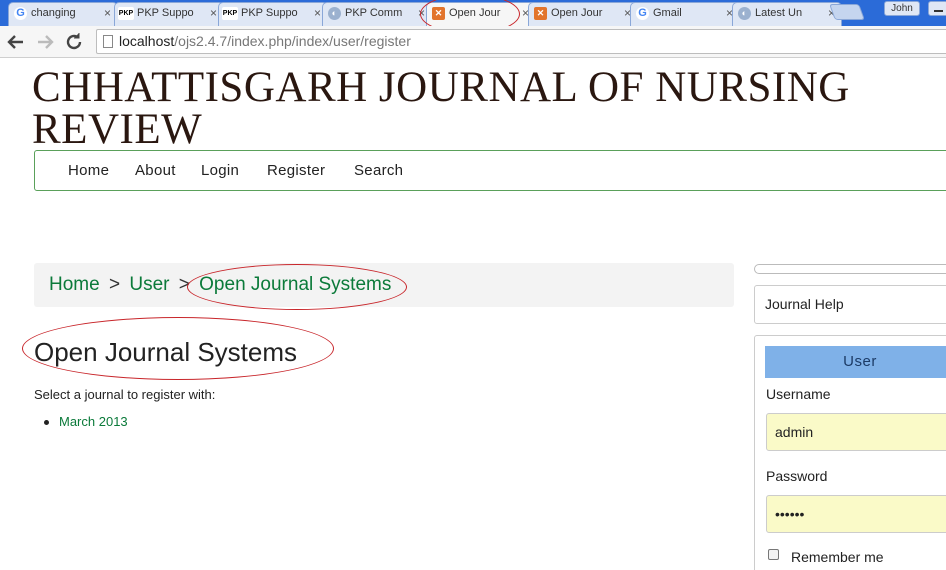  I want to click on forward-arrow-icon, so click(45, 42).